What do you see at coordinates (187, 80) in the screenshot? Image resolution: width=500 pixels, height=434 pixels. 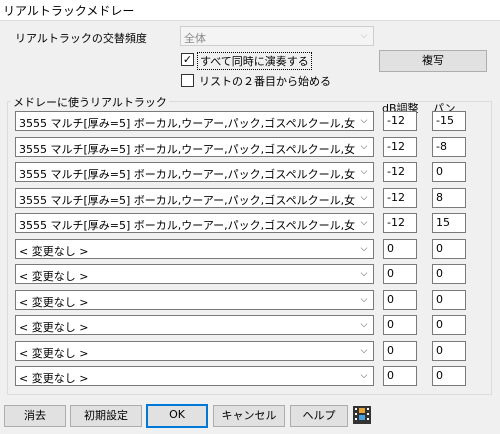 I see `start-second-checkbox` at bounding box center [187, 80].